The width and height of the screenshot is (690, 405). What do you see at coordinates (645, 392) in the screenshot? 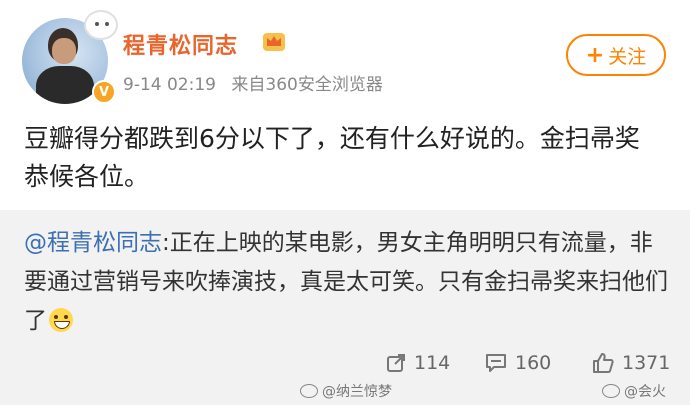
I see `watermark-text: @会火` at bounding box center [645, 392].